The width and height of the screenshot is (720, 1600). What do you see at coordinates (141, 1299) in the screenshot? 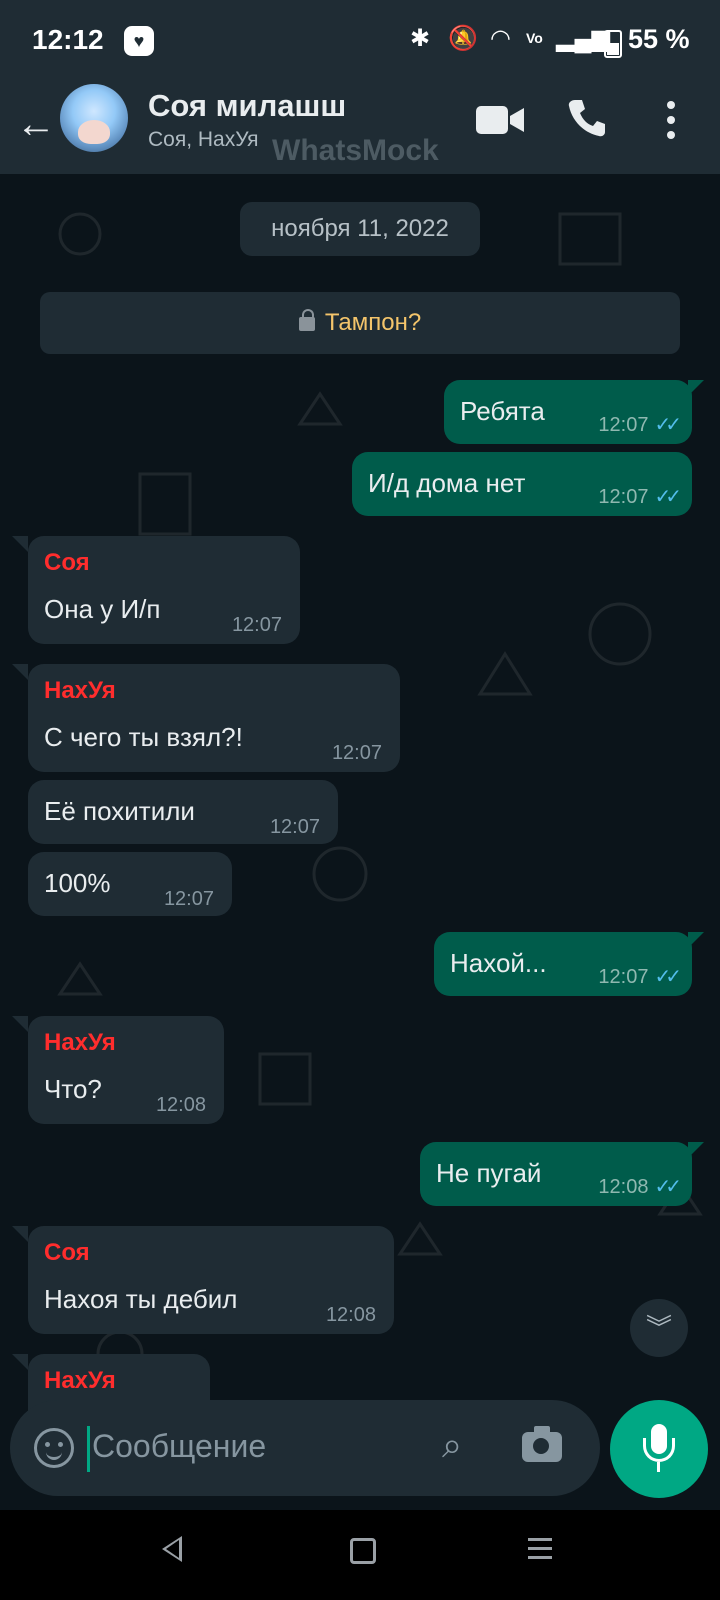
I see `message-text: Нахоя ты дебил` at bounding box center [141, 1299].